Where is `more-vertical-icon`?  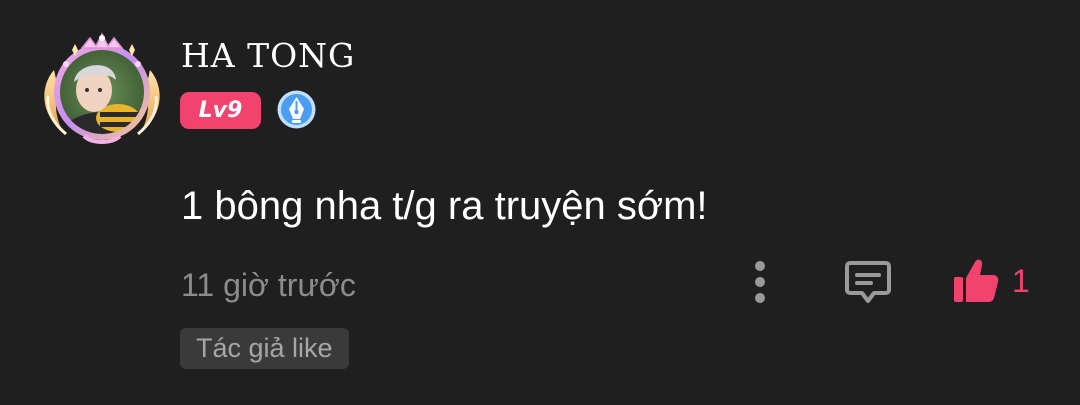
more-vertical-icon is located at coordinates (760, 282).